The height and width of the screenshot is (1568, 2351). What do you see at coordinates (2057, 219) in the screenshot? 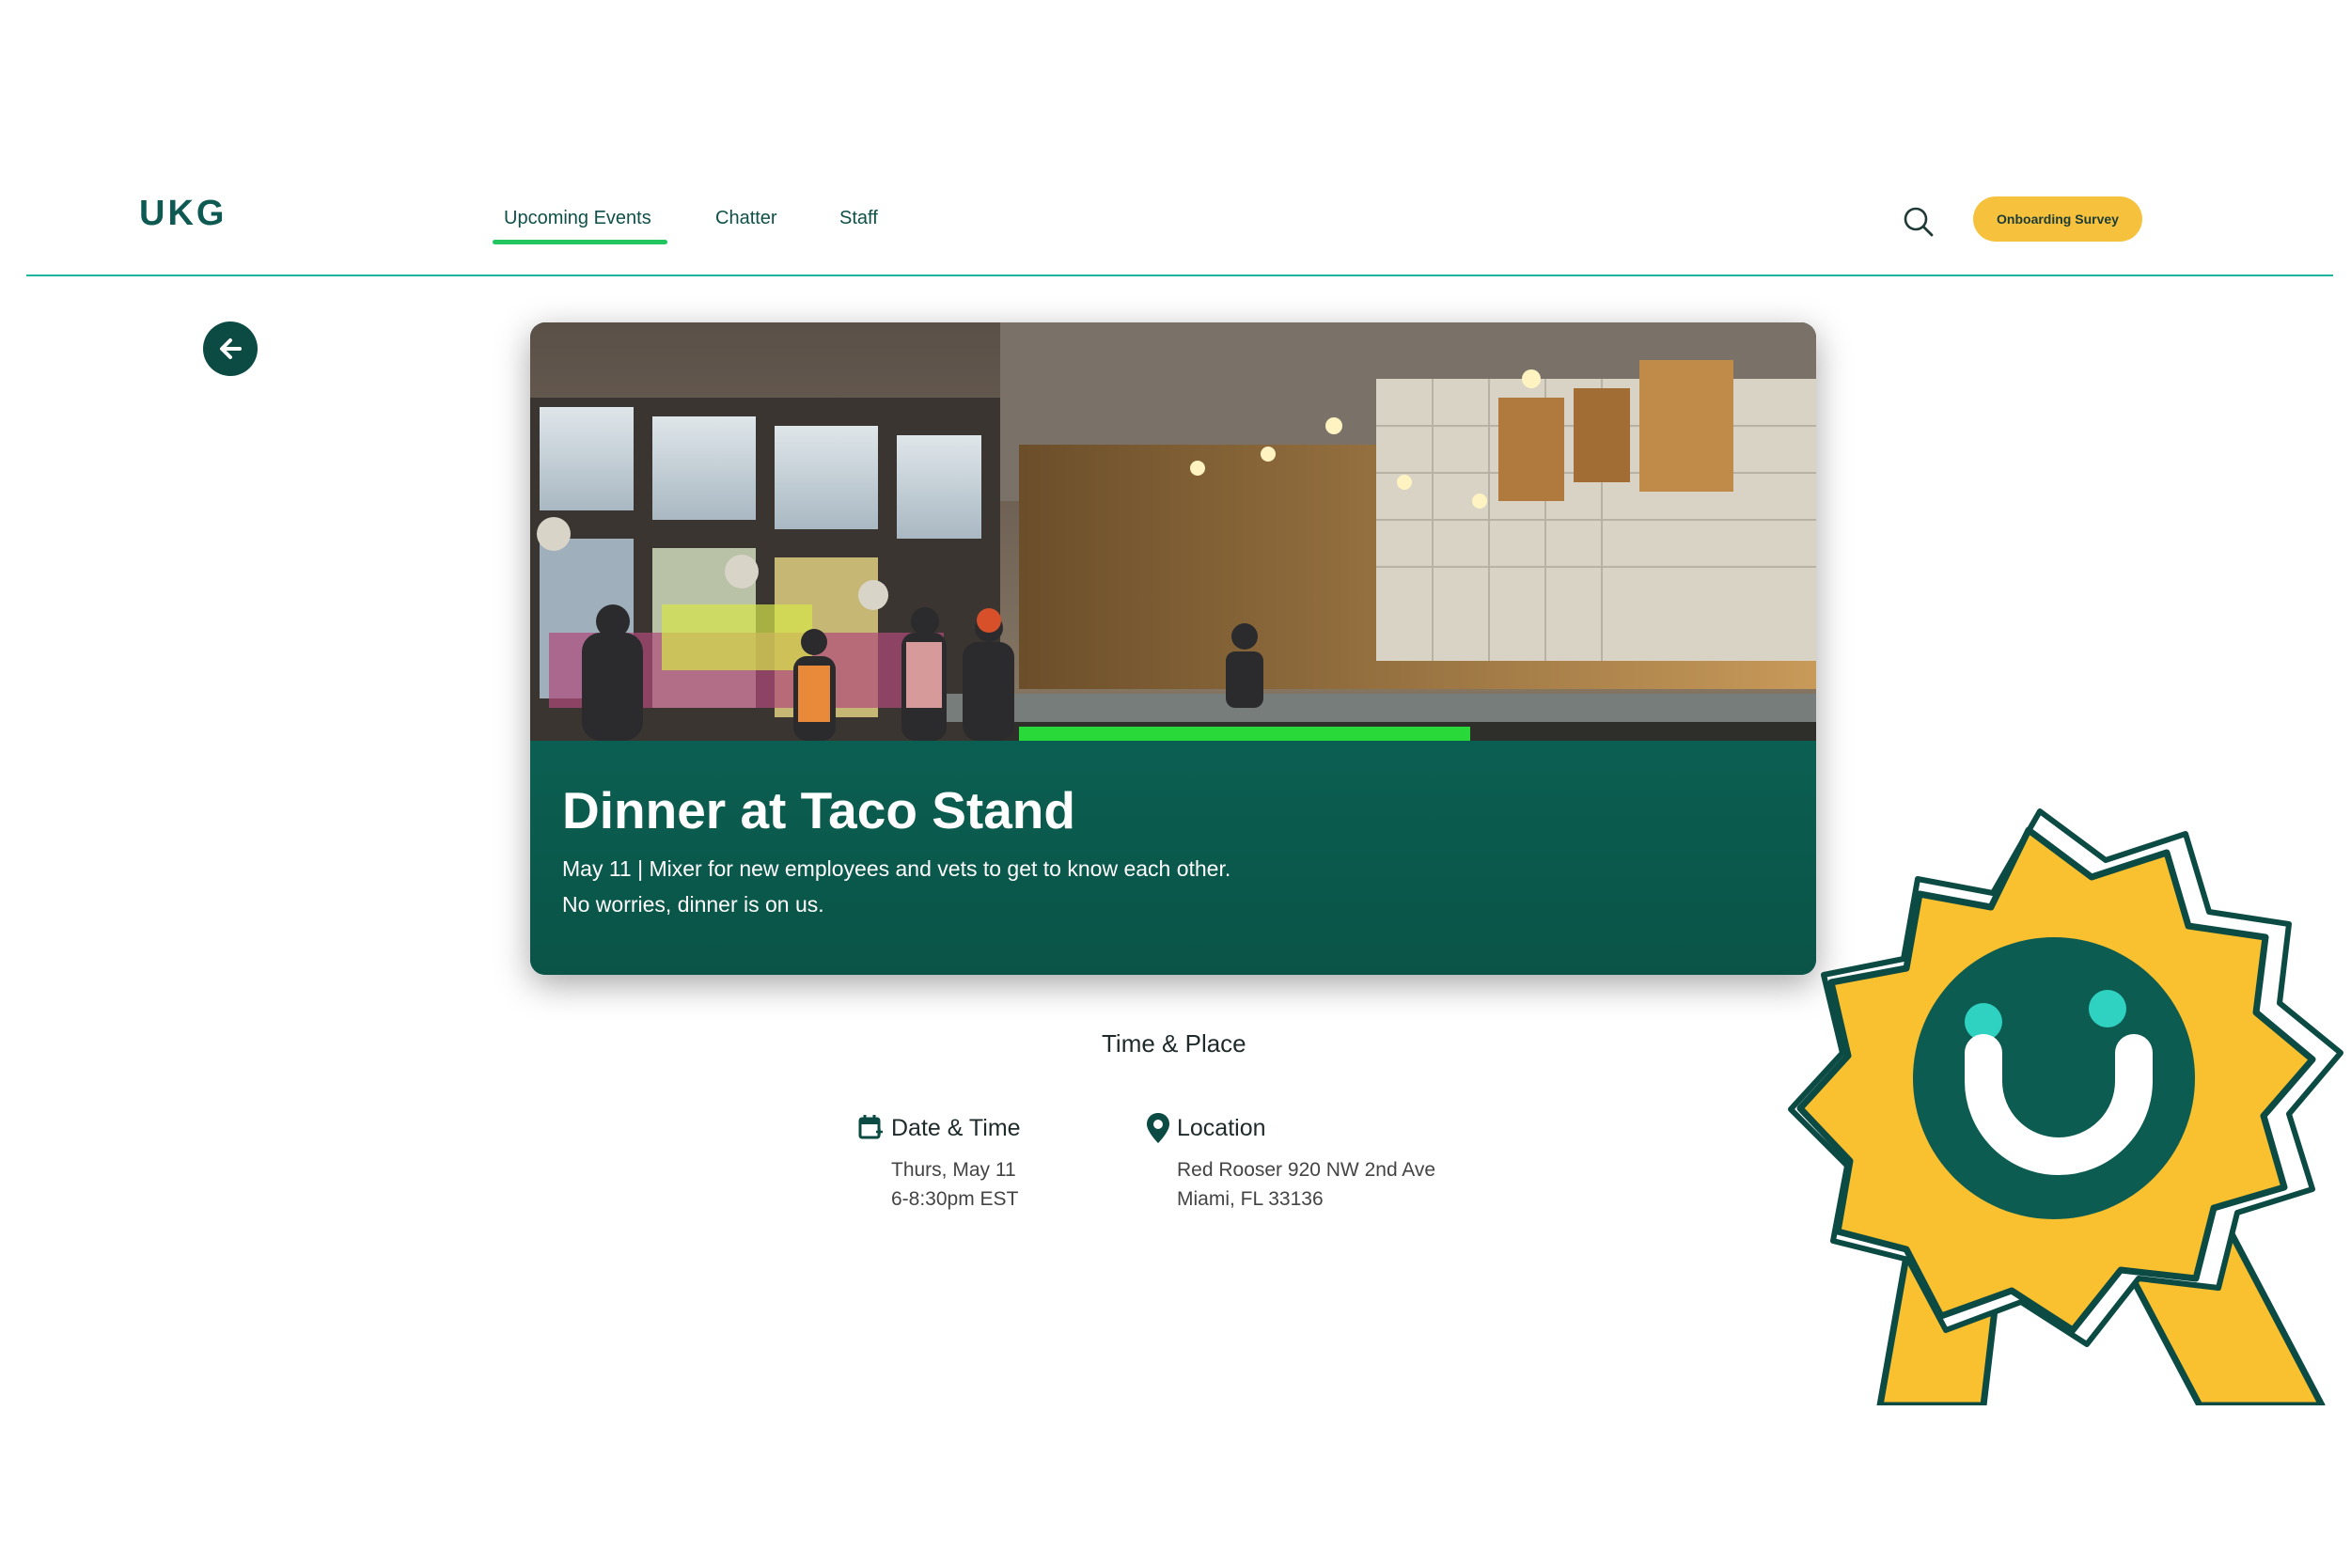
I see `onboarding-survey-button: Onboarding Survey` at bounding box center [2057, 219].